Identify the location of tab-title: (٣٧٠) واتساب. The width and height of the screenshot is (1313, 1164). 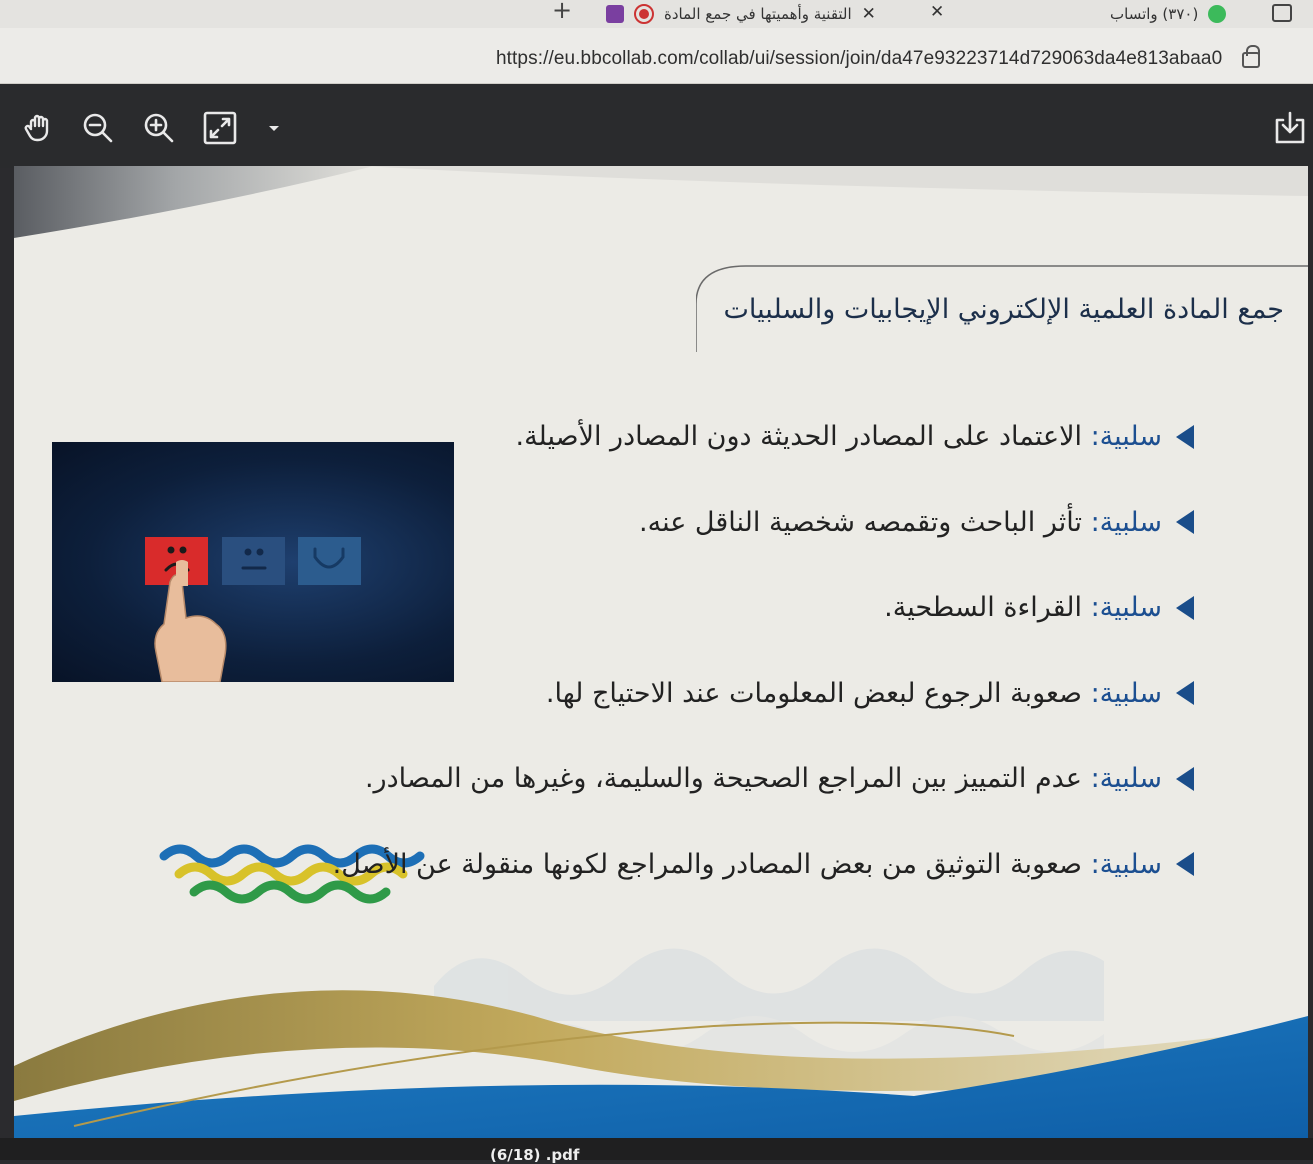
(1154, 14).